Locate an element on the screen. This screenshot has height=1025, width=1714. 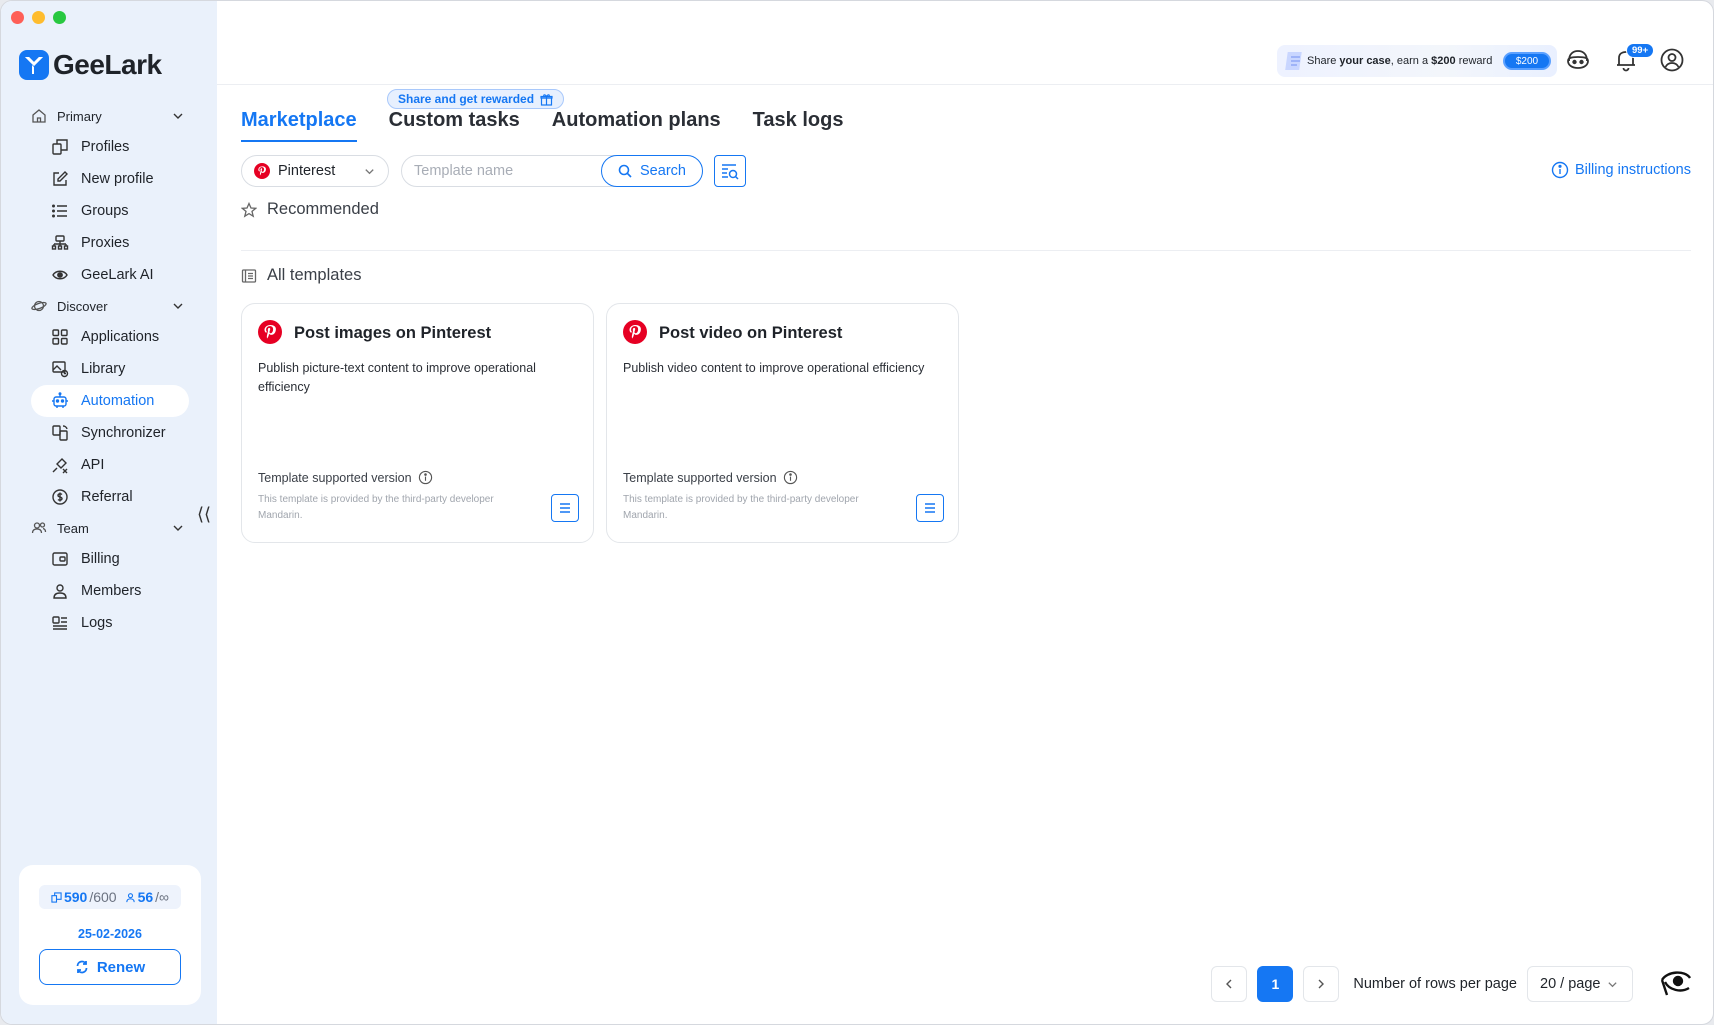
sidebar-item-new-profile: New profile is located at coordinates (110, 179).